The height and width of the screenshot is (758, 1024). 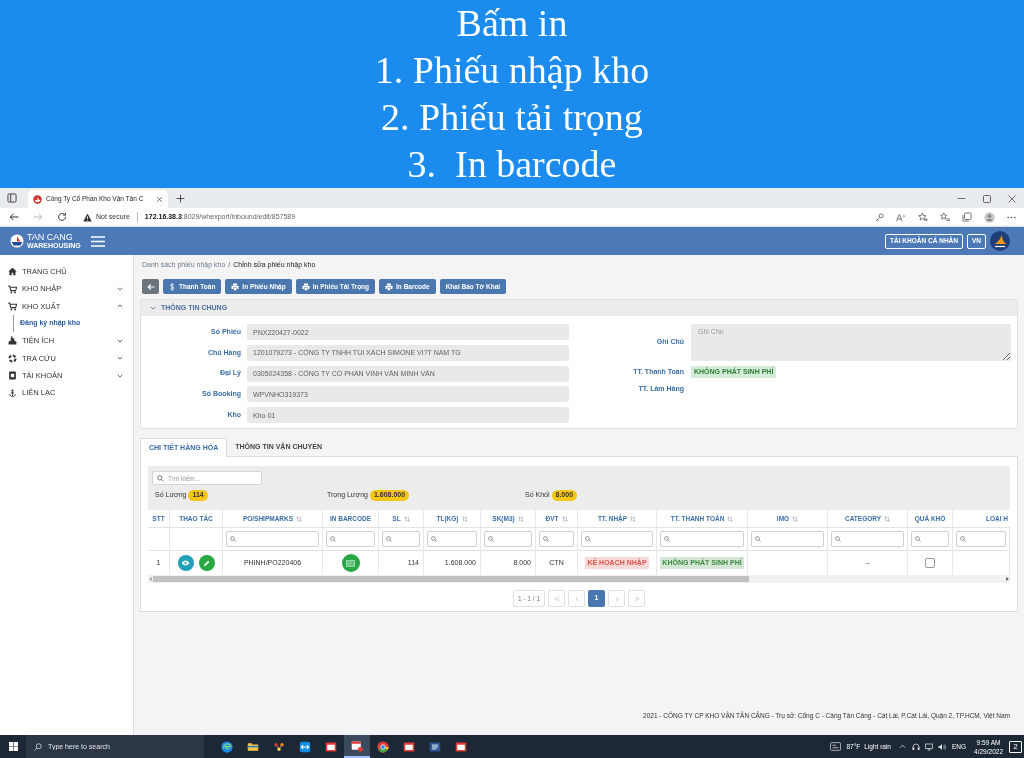 I want to click on headset-icon, so click(x=916, y=746).